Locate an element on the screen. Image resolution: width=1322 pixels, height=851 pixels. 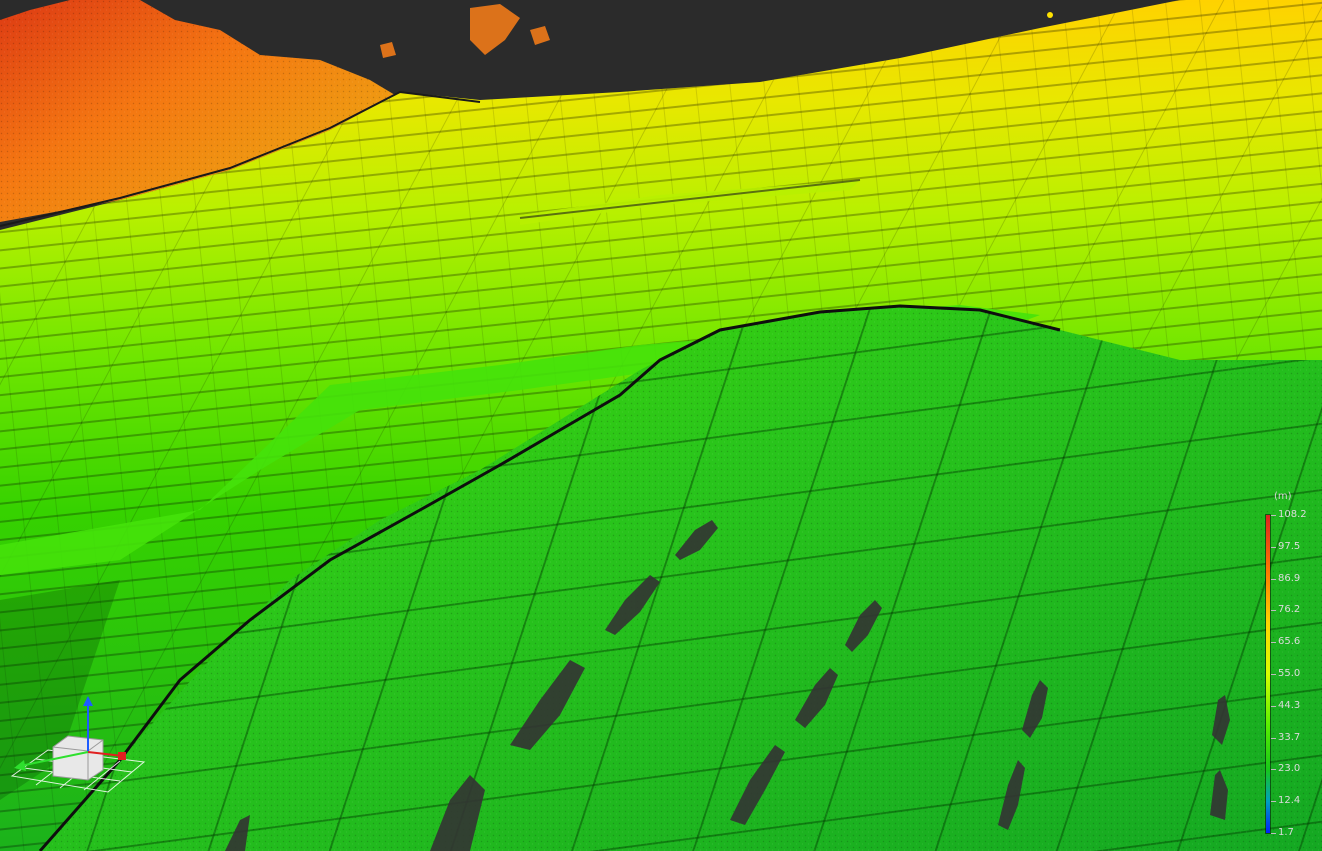
legend-tick-label: 44.3 is located at coordinates (1289, 705).